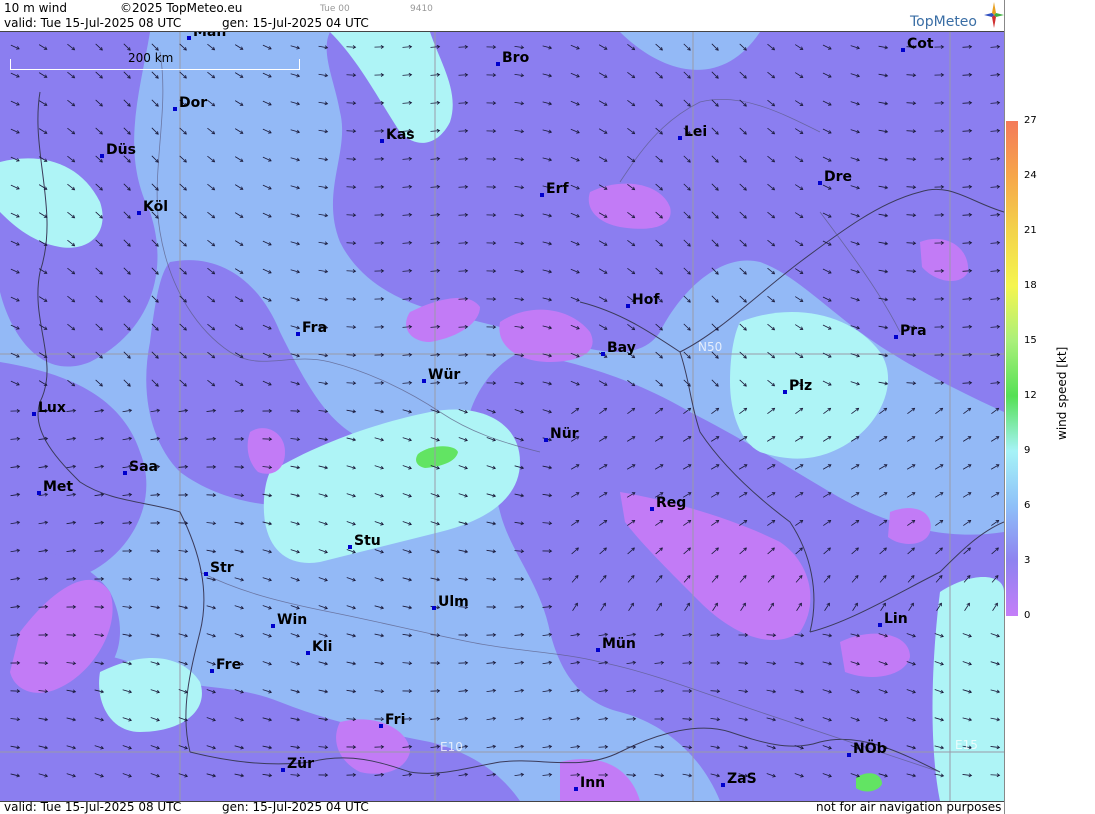 The height and width of the screenshot is (814, 1095). Describe the element at coordinates (295, 807) in the screenshot. I see `footer-gen: gen: 15-Jul-2025 04 UTC` at that location.